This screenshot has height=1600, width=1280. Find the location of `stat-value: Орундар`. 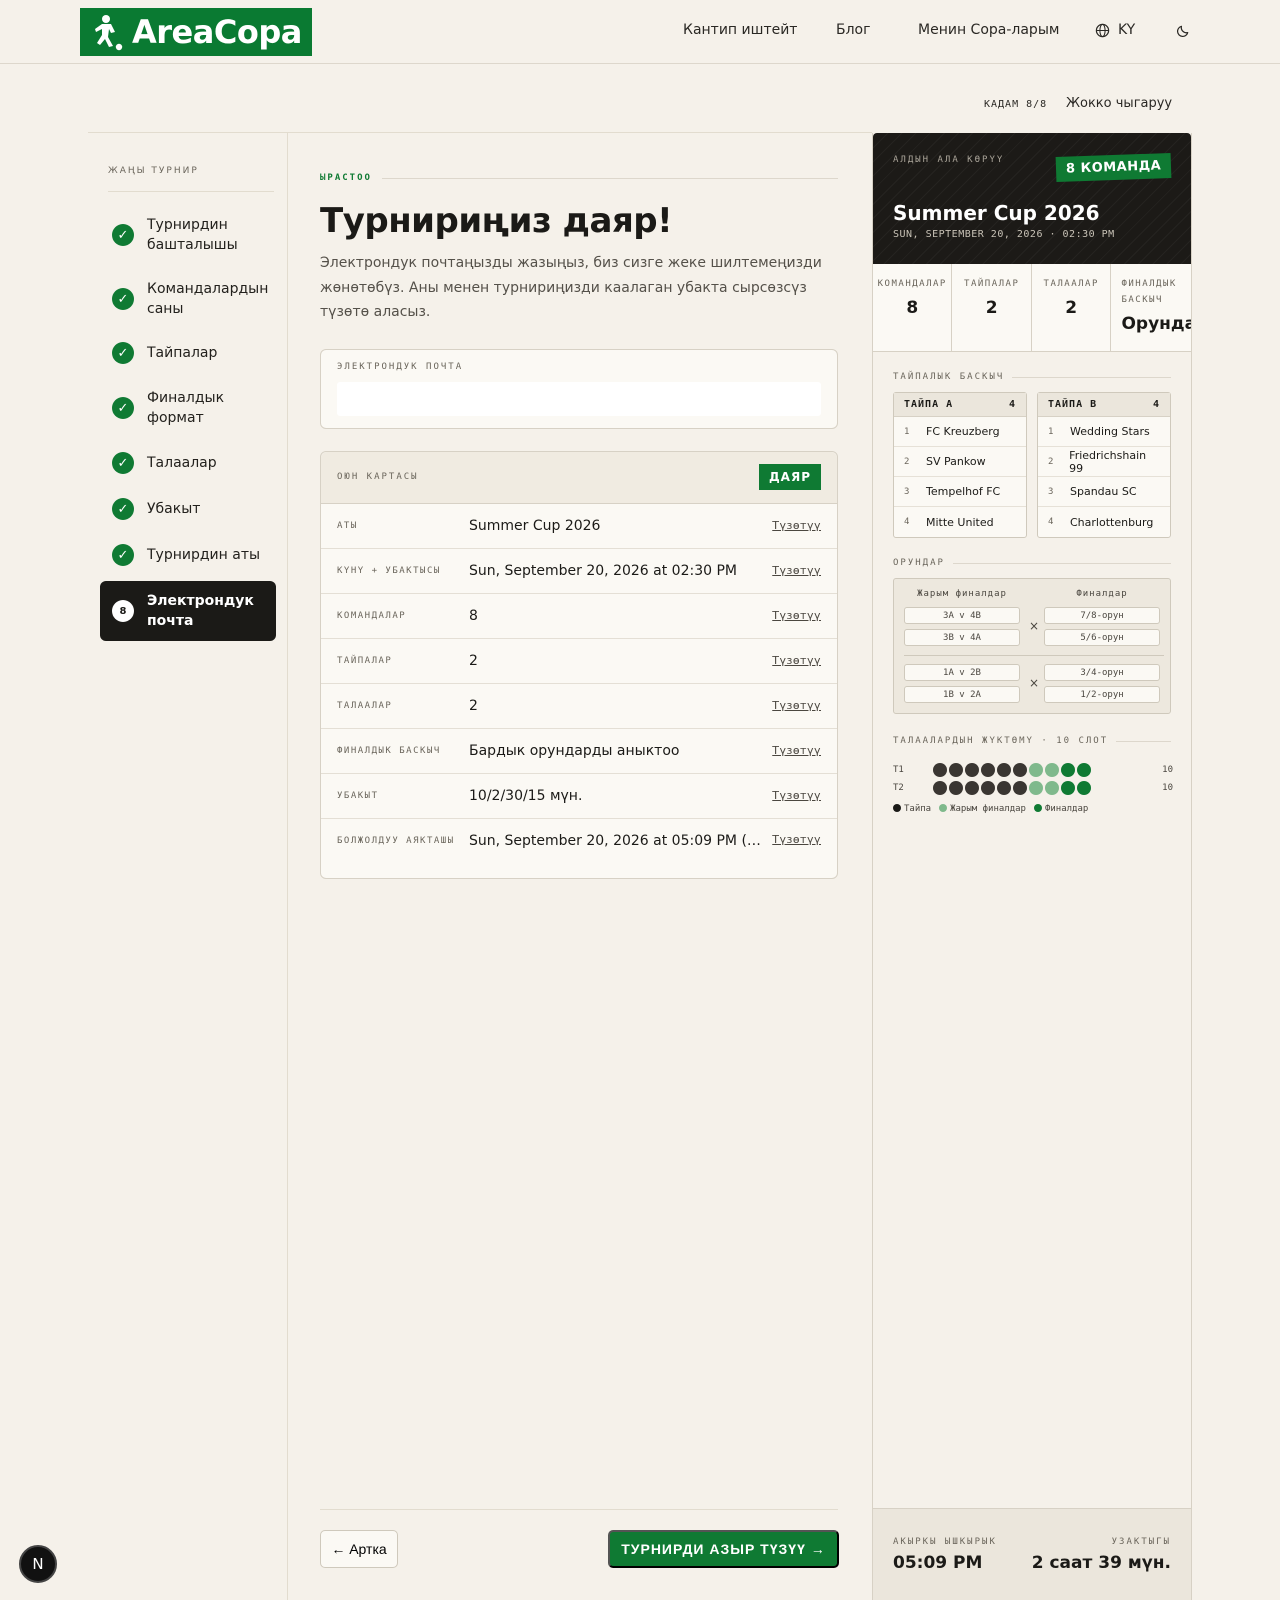

stat-value: Орундар is located at coordinates (1156, 324).